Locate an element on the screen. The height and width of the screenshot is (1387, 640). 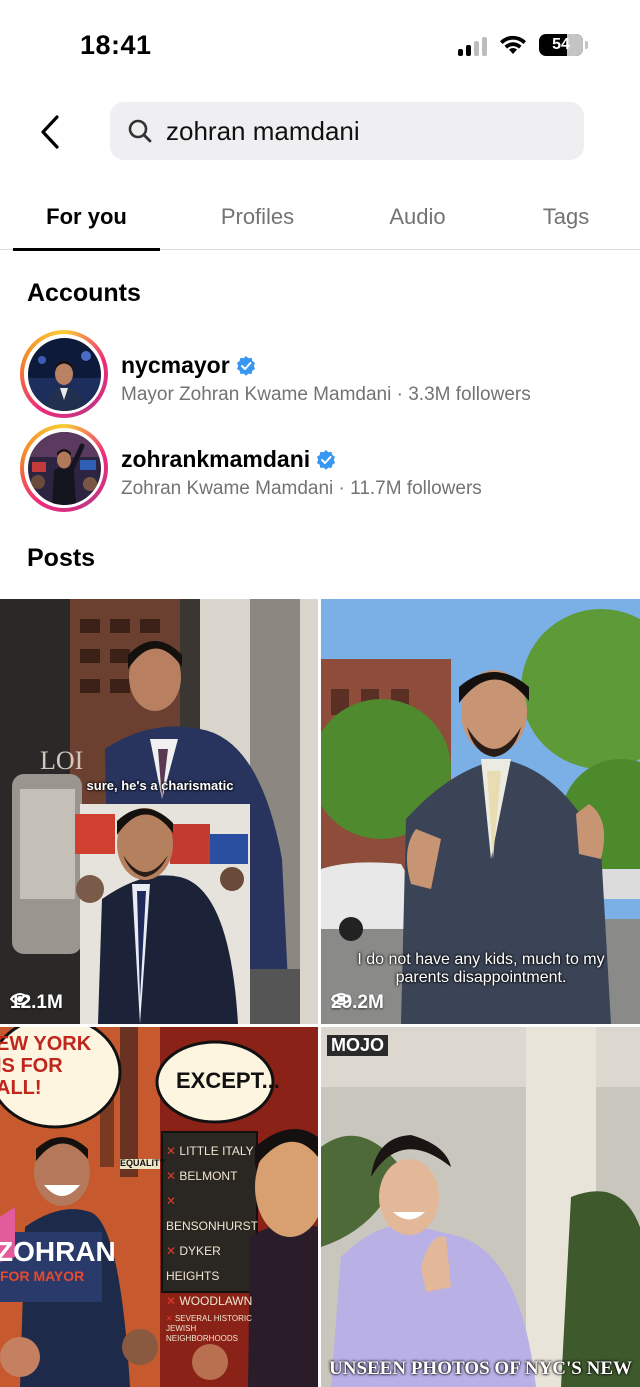
view-count: 29.2M is located at coordinates (357, 1002).